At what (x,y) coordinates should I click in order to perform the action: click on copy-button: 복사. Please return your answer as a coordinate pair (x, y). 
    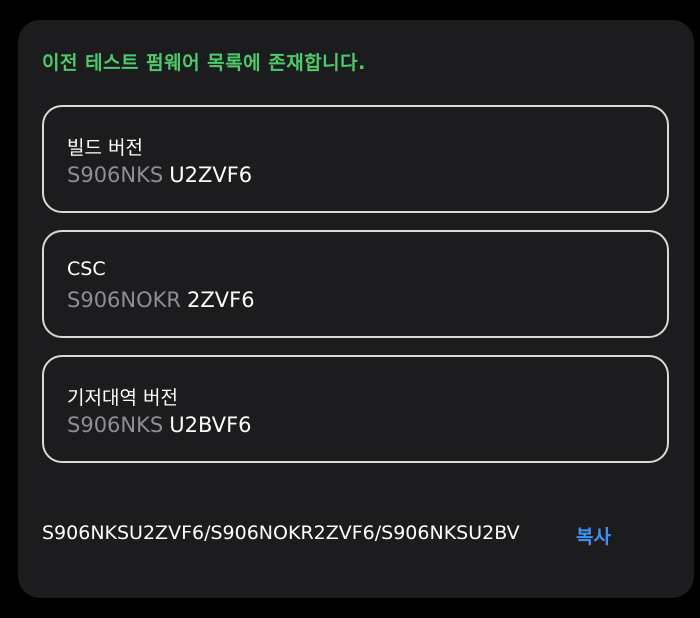
    Looking at the image, I should click on (593, 535).